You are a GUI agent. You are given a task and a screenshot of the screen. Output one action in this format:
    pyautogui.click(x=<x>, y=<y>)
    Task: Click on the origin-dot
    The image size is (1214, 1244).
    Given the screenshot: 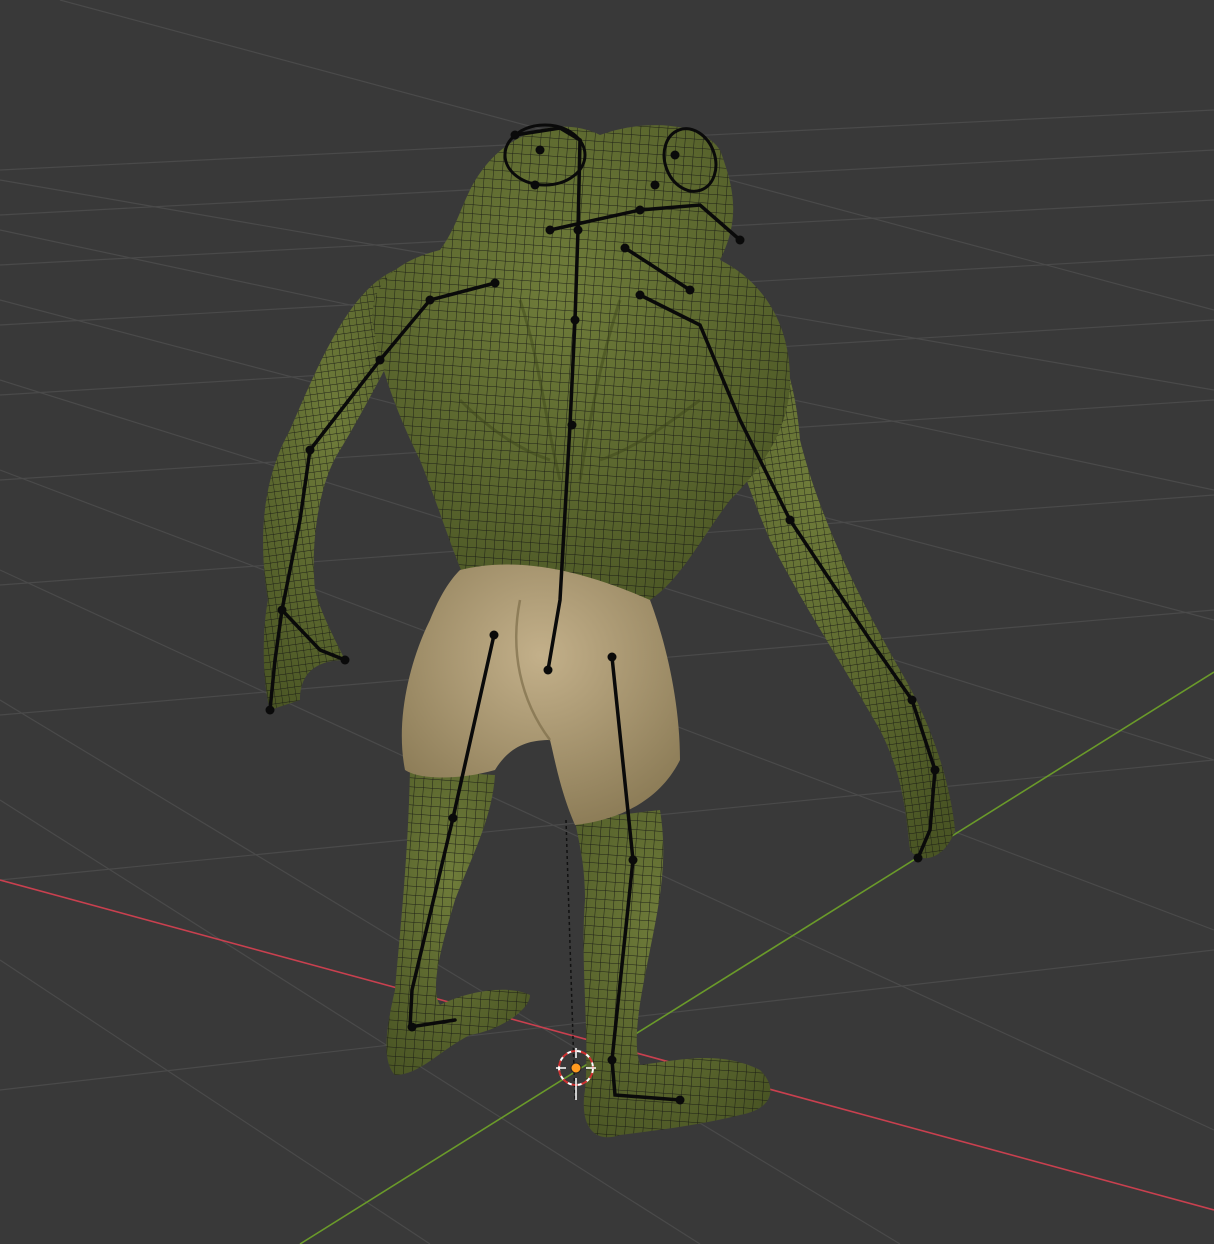 What is the action you would take?
    pyautogui.click(x=576, y=1068)
    